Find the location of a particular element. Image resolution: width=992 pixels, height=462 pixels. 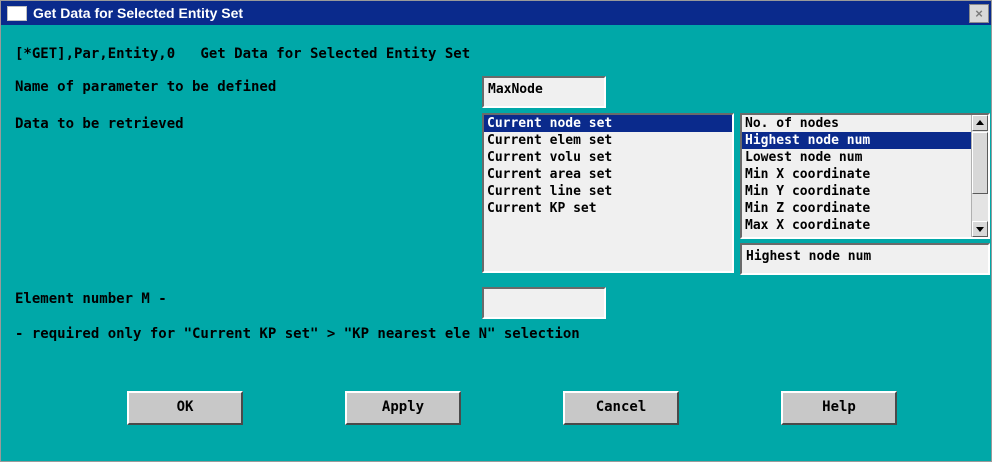

window-icon is located at coordinates (17, 13).